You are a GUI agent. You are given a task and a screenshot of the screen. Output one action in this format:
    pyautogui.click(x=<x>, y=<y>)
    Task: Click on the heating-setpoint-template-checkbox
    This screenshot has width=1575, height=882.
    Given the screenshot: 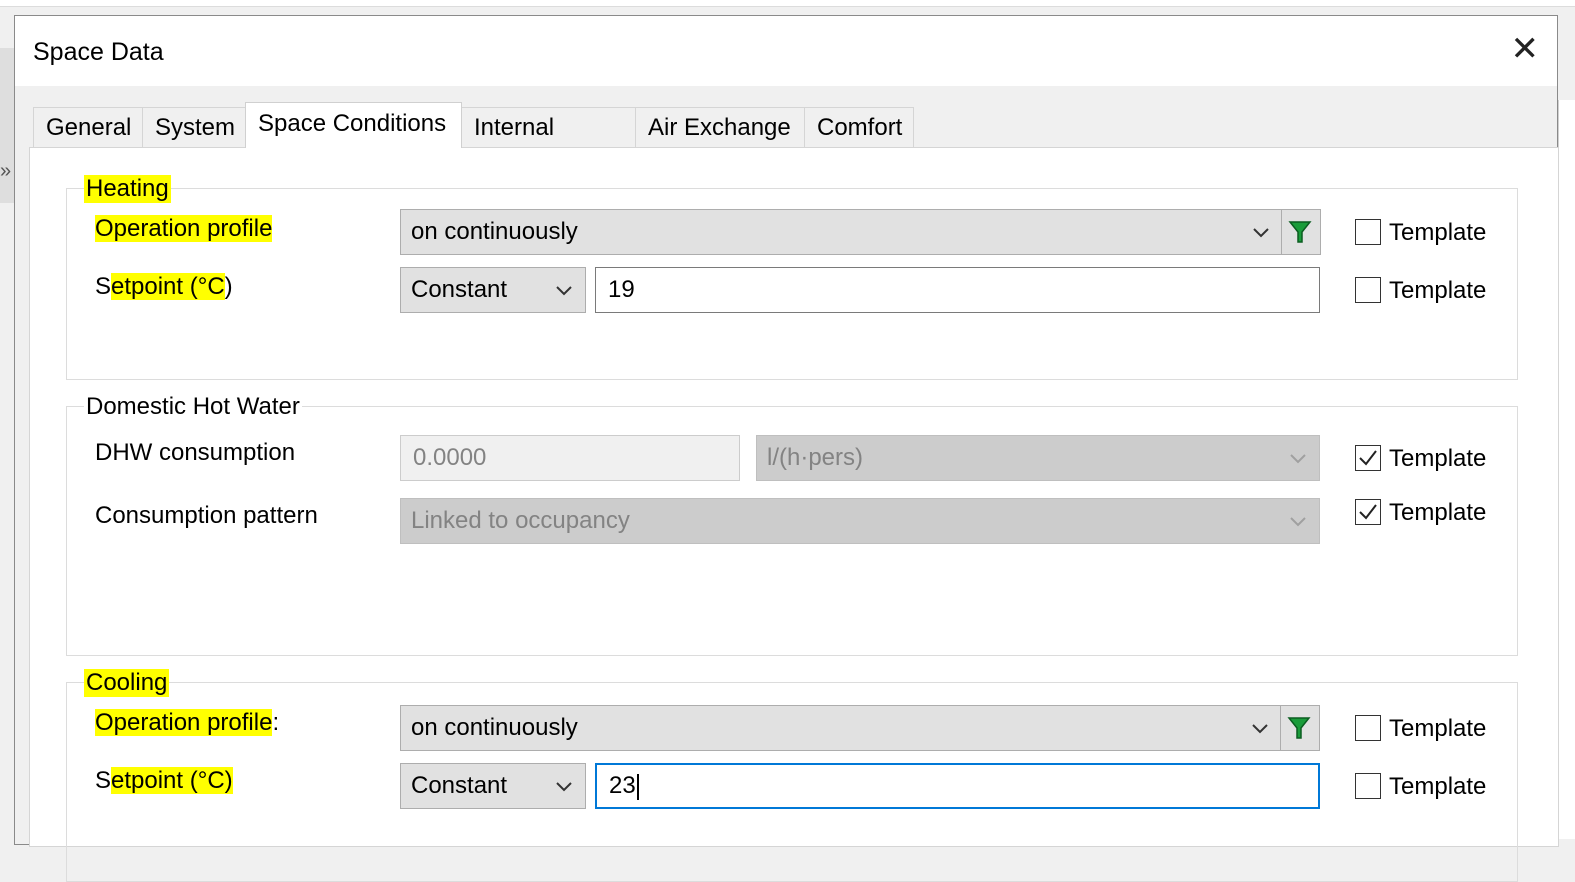 What is the action you would take?
    pyautogui.click(x=1368, y=290)
    